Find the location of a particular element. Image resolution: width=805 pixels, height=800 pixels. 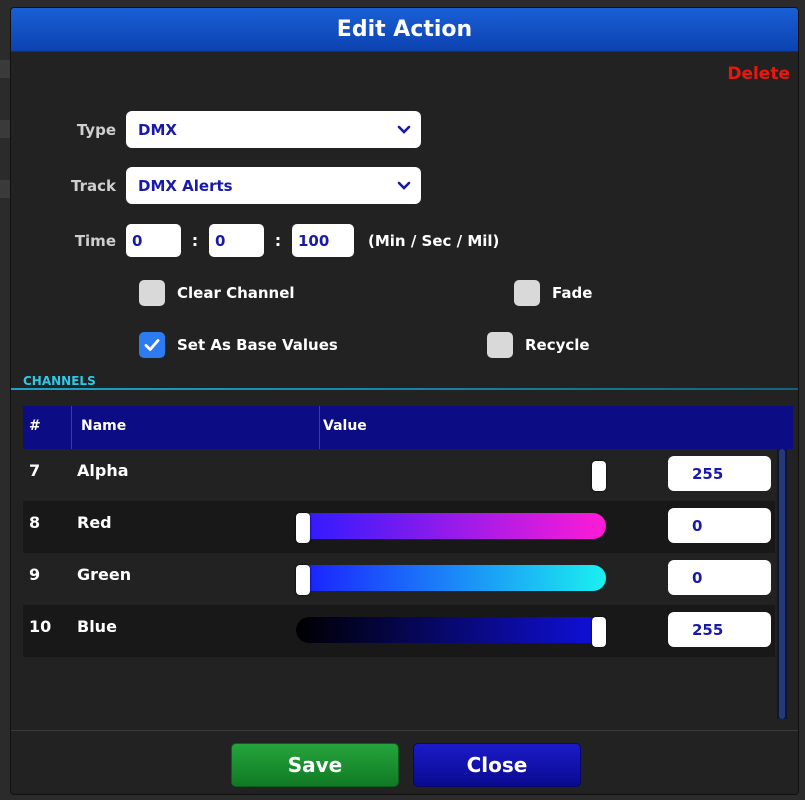

fade-option: Fade is located at coordinates (553, 293).